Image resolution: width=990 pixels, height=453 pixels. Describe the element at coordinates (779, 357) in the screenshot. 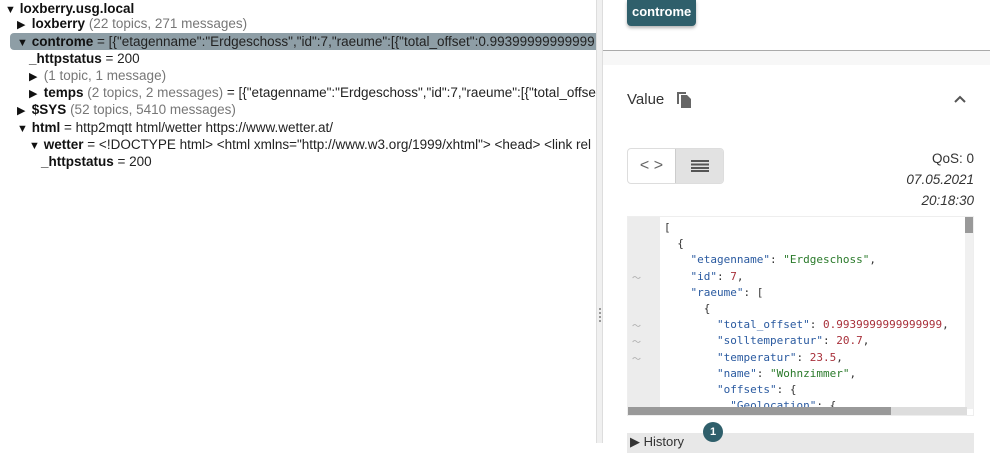

I see `code-line: "temperatur": 23.5,` at that location.